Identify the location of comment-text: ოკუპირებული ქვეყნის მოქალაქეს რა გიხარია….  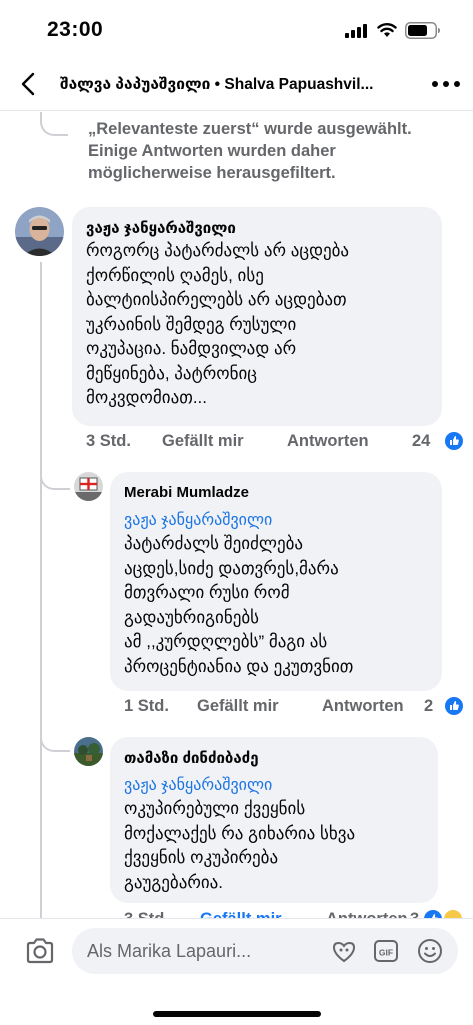
(240, 845).